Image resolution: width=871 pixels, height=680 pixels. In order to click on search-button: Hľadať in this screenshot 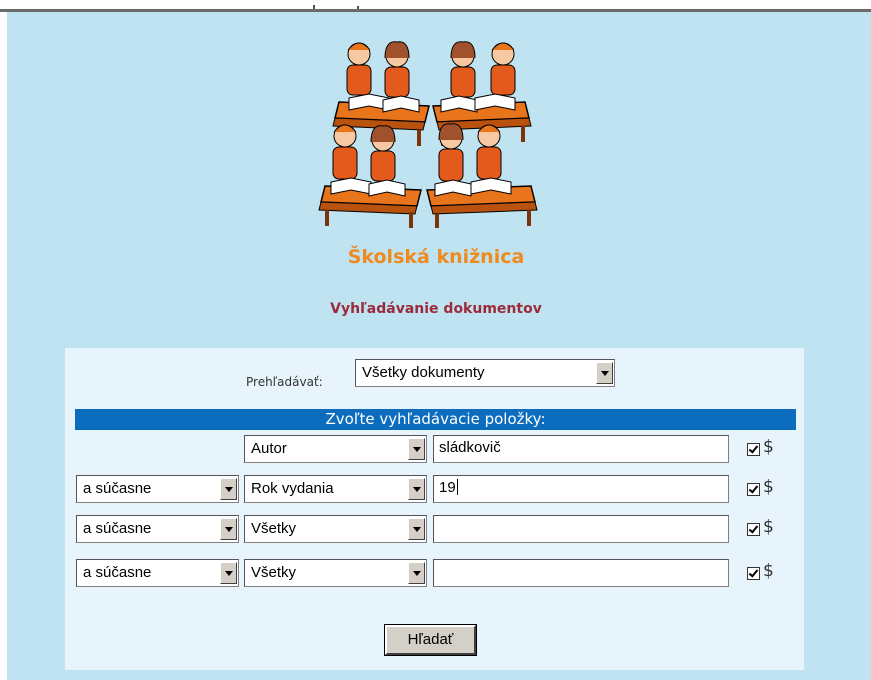, I will do `click(430, 640)`.